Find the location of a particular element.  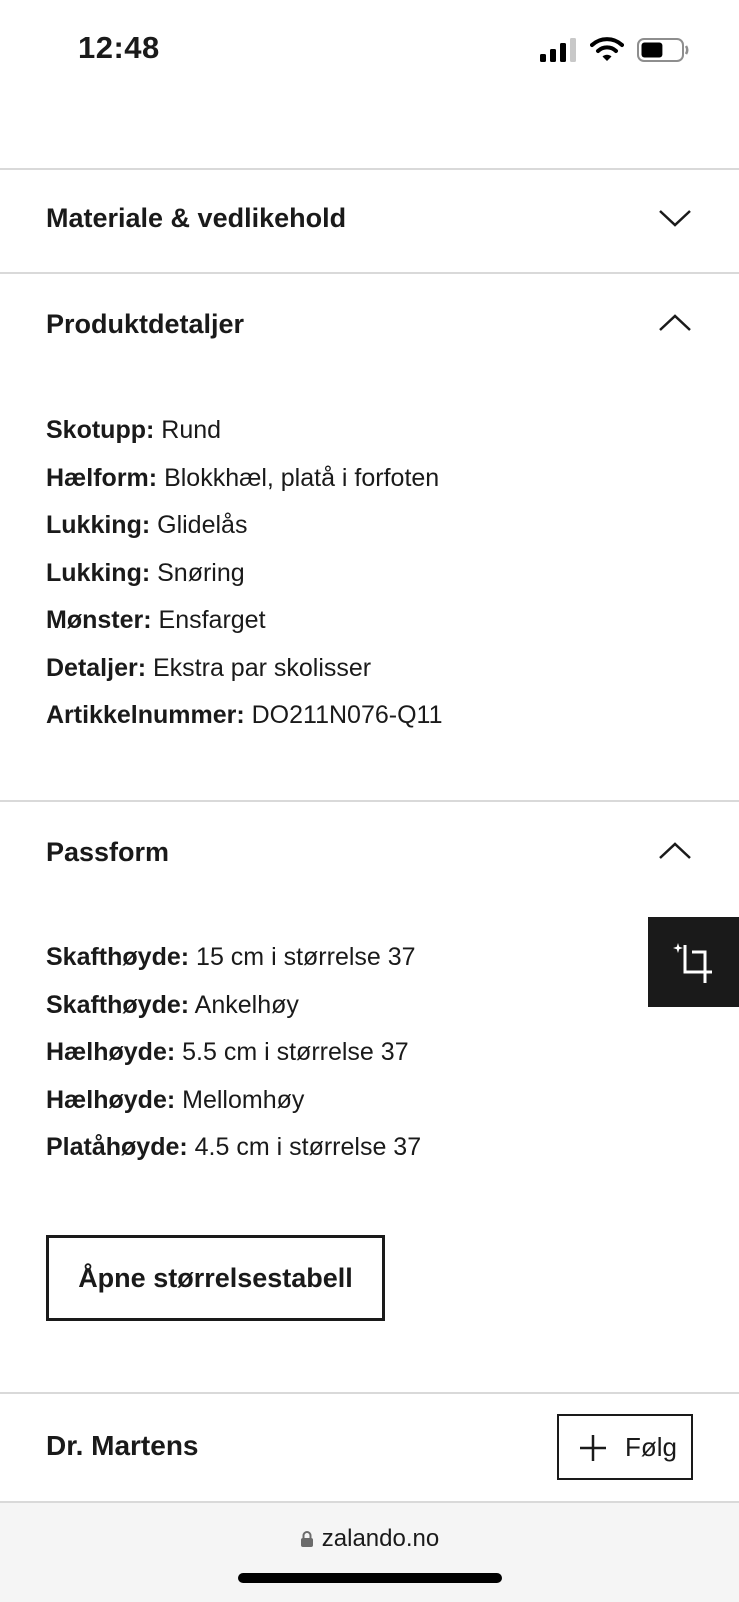

follow-brand-button: Følg is located at coordinates (625, 1447).